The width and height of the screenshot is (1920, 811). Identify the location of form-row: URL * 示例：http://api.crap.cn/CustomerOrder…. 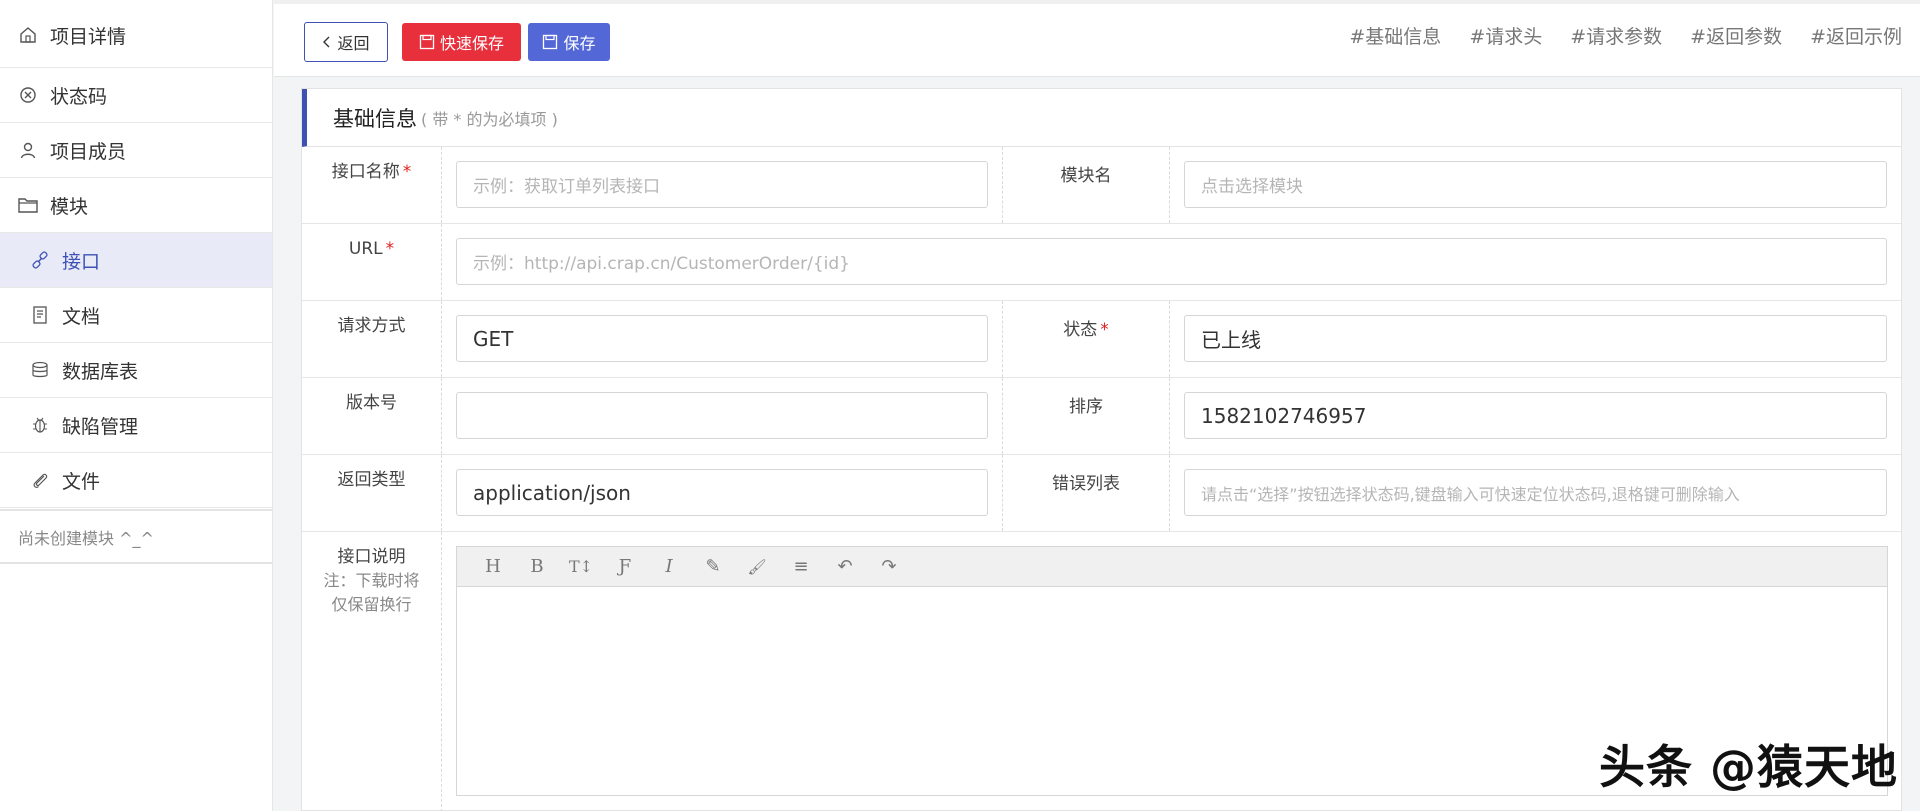
(1101, 262).